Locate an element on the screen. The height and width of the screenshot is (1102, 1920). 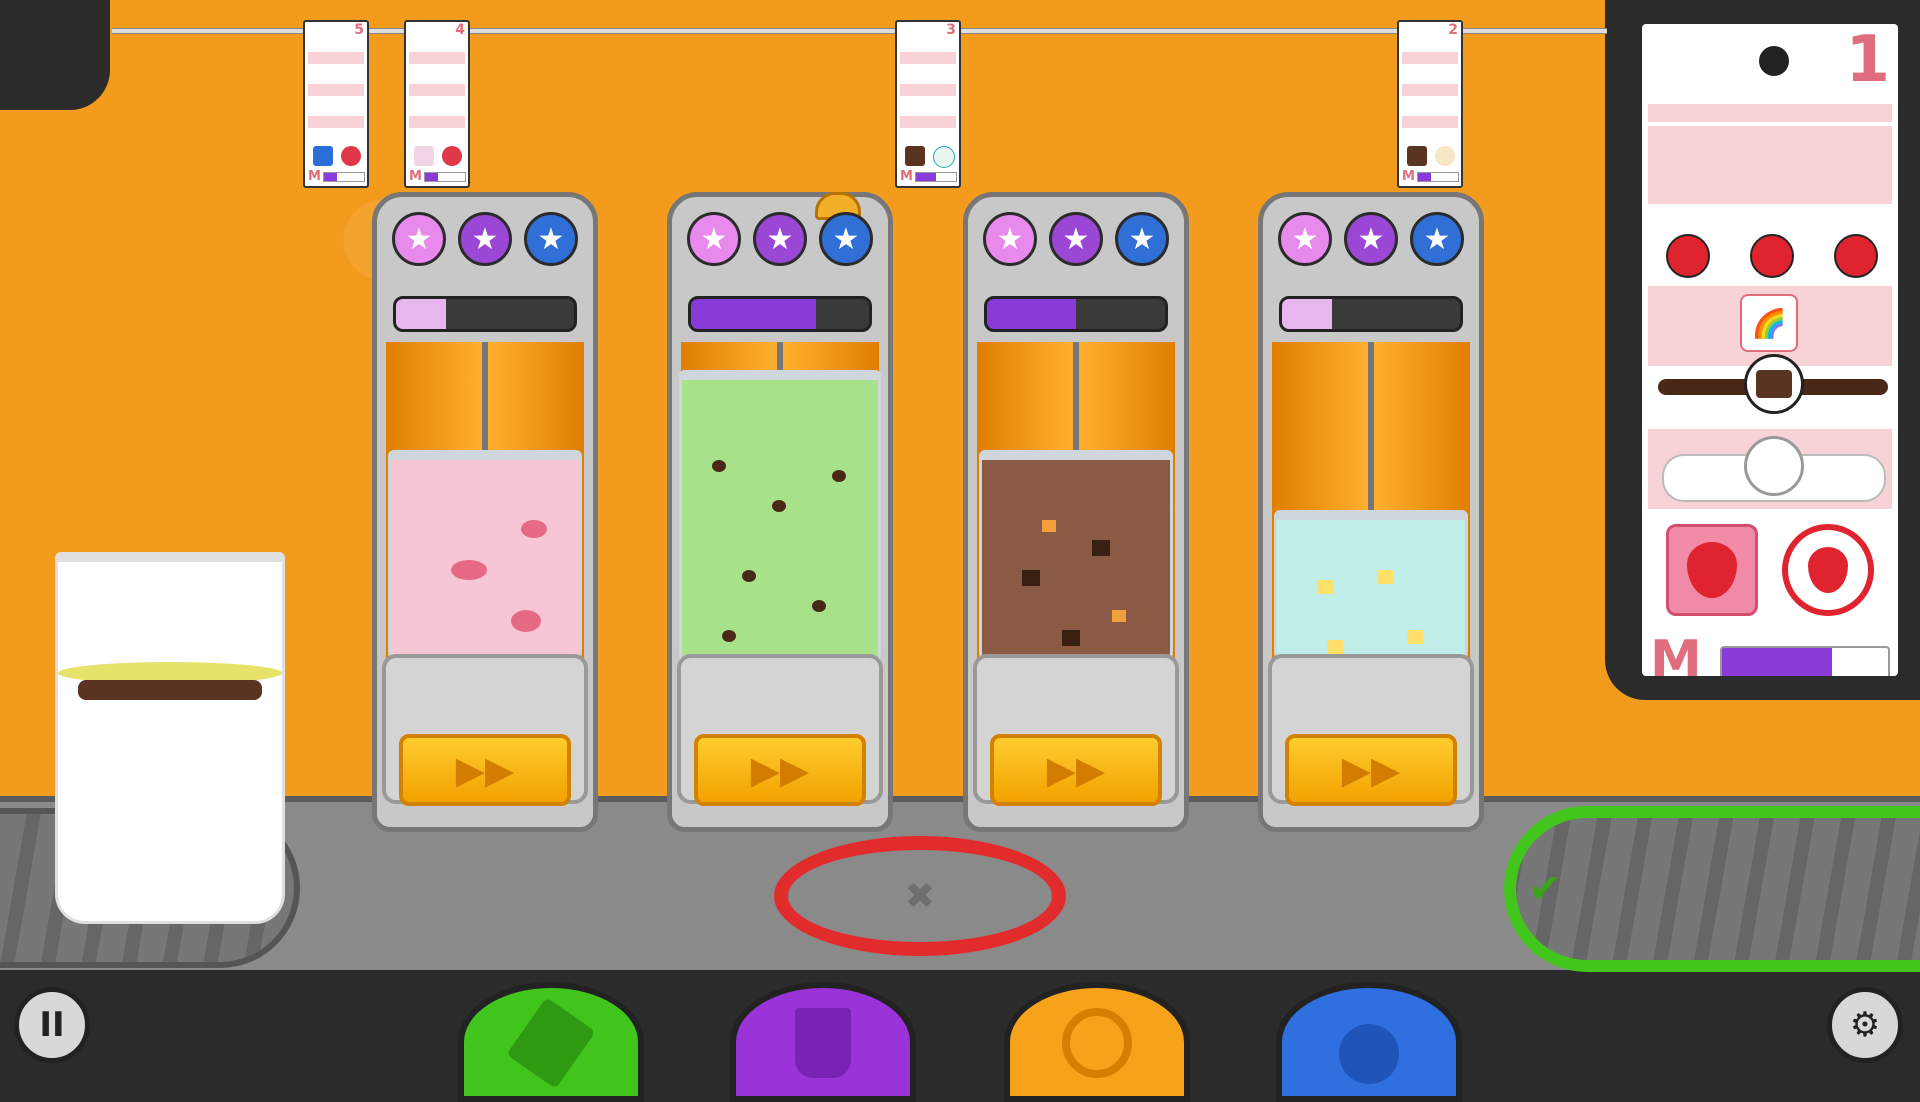
active-ticket: 1 🌈 M is located at coordinates (1770, 350).